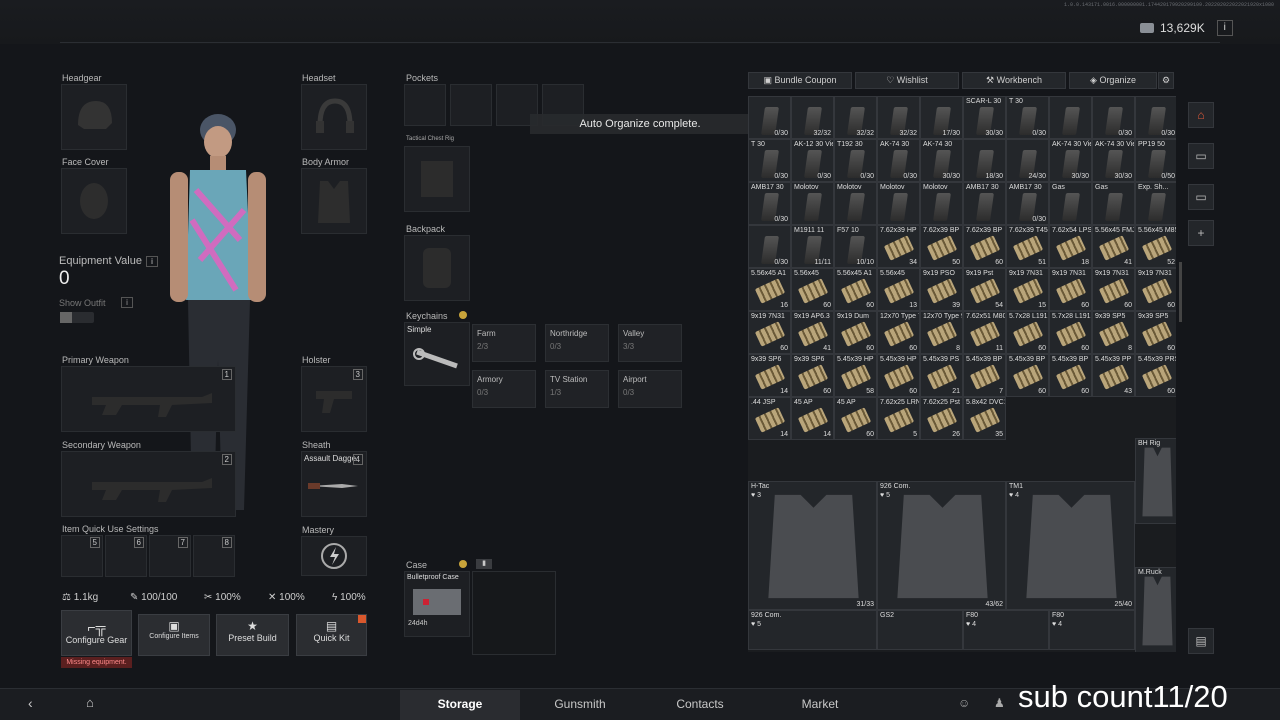 The width and height of the screenshot is (1280, 720). What do you see at coordinates (855, 375) in the screenshot?
I see `ammo-item: 5.45x39 HP 58` at bounding box center [855, 375].